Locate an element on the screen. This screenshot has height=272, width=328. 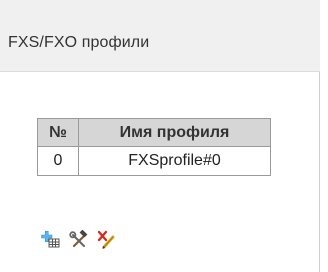
cell-number: 0 is located at coordinates (58, 161).